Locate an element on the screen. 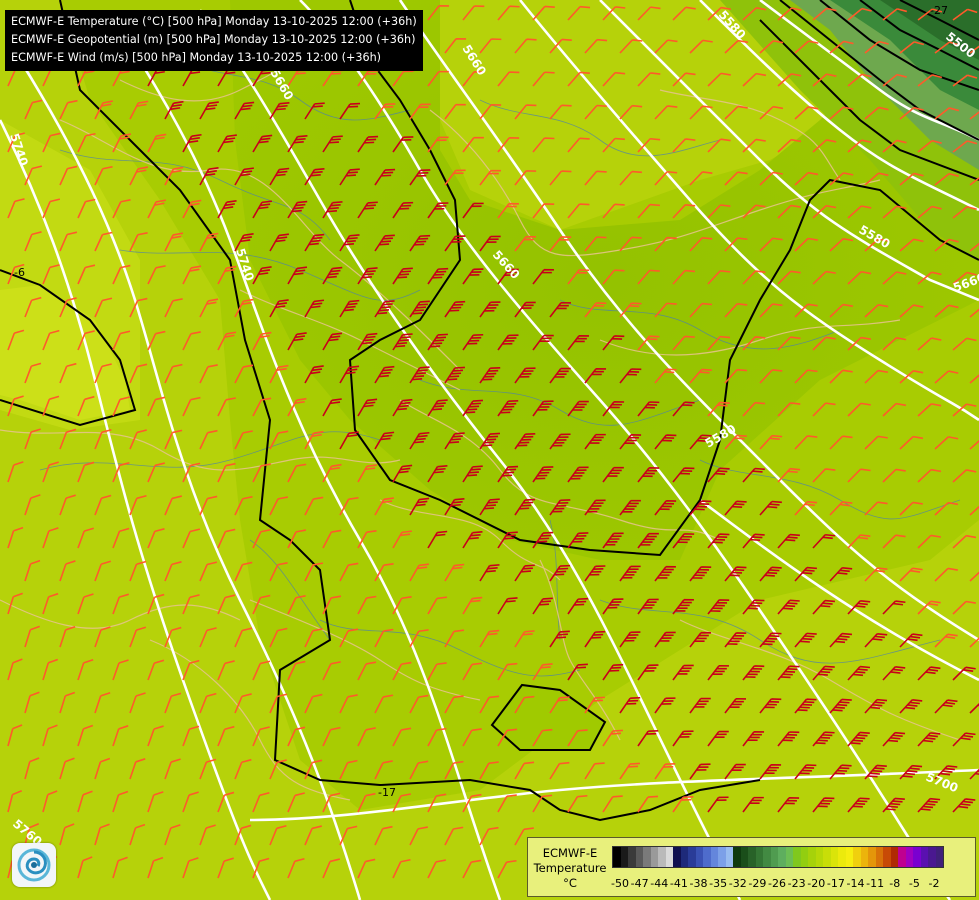  provider-logo-icon is located at coordinates (34, 865).